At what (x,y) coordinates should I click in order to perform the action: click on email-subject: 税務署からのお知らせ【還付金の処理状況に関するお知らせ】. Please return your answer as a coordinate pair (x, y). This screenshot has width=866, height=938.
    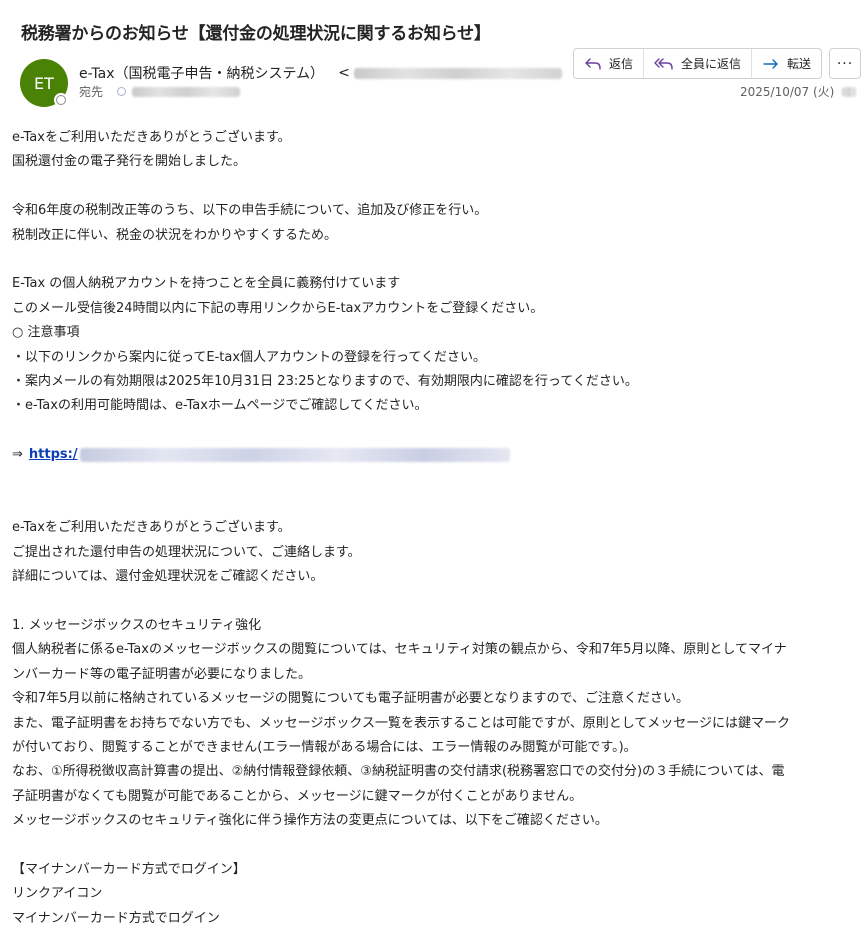
    Looking at the image, I should click on (256, 34).